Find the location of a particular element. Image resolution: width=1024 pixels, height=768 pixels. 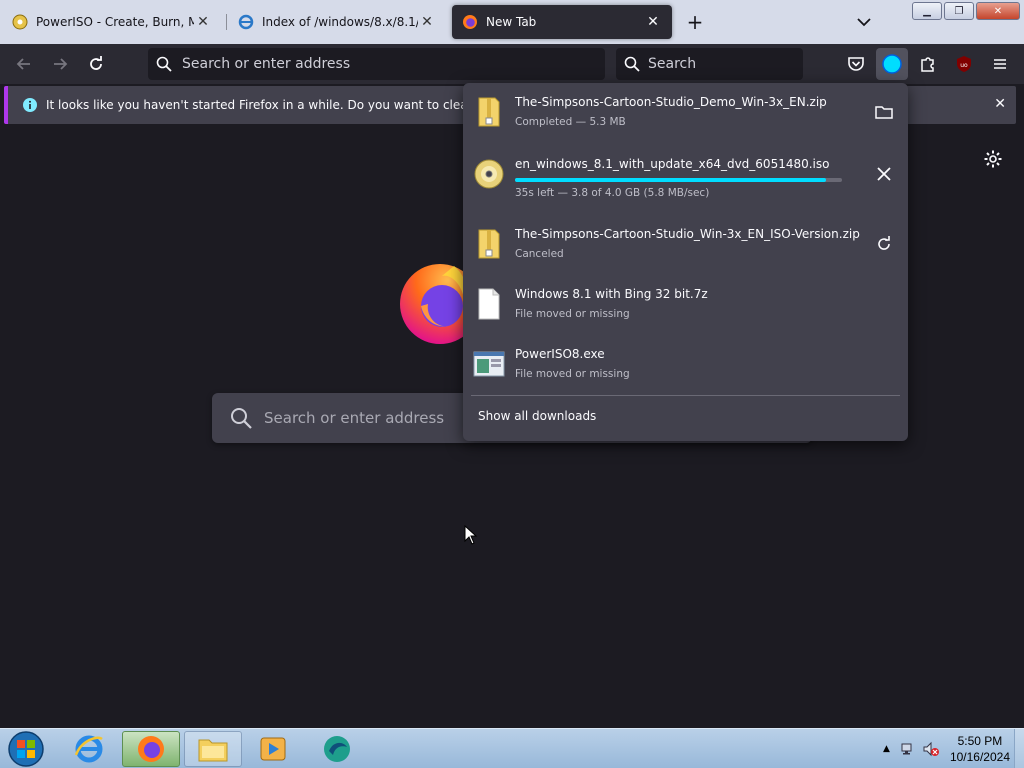

windows-start-button is located at coordinates (26, 749).